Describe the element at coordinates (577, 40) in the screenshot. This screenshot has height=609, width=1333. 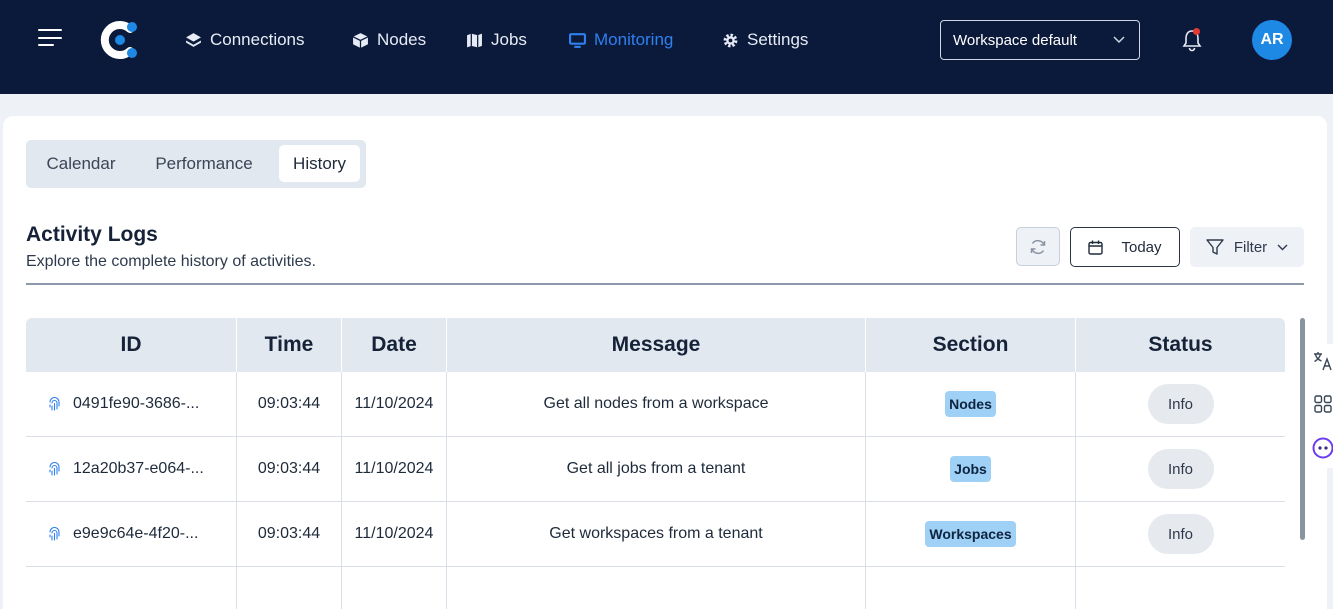
I see `monitor-icon` at that location.